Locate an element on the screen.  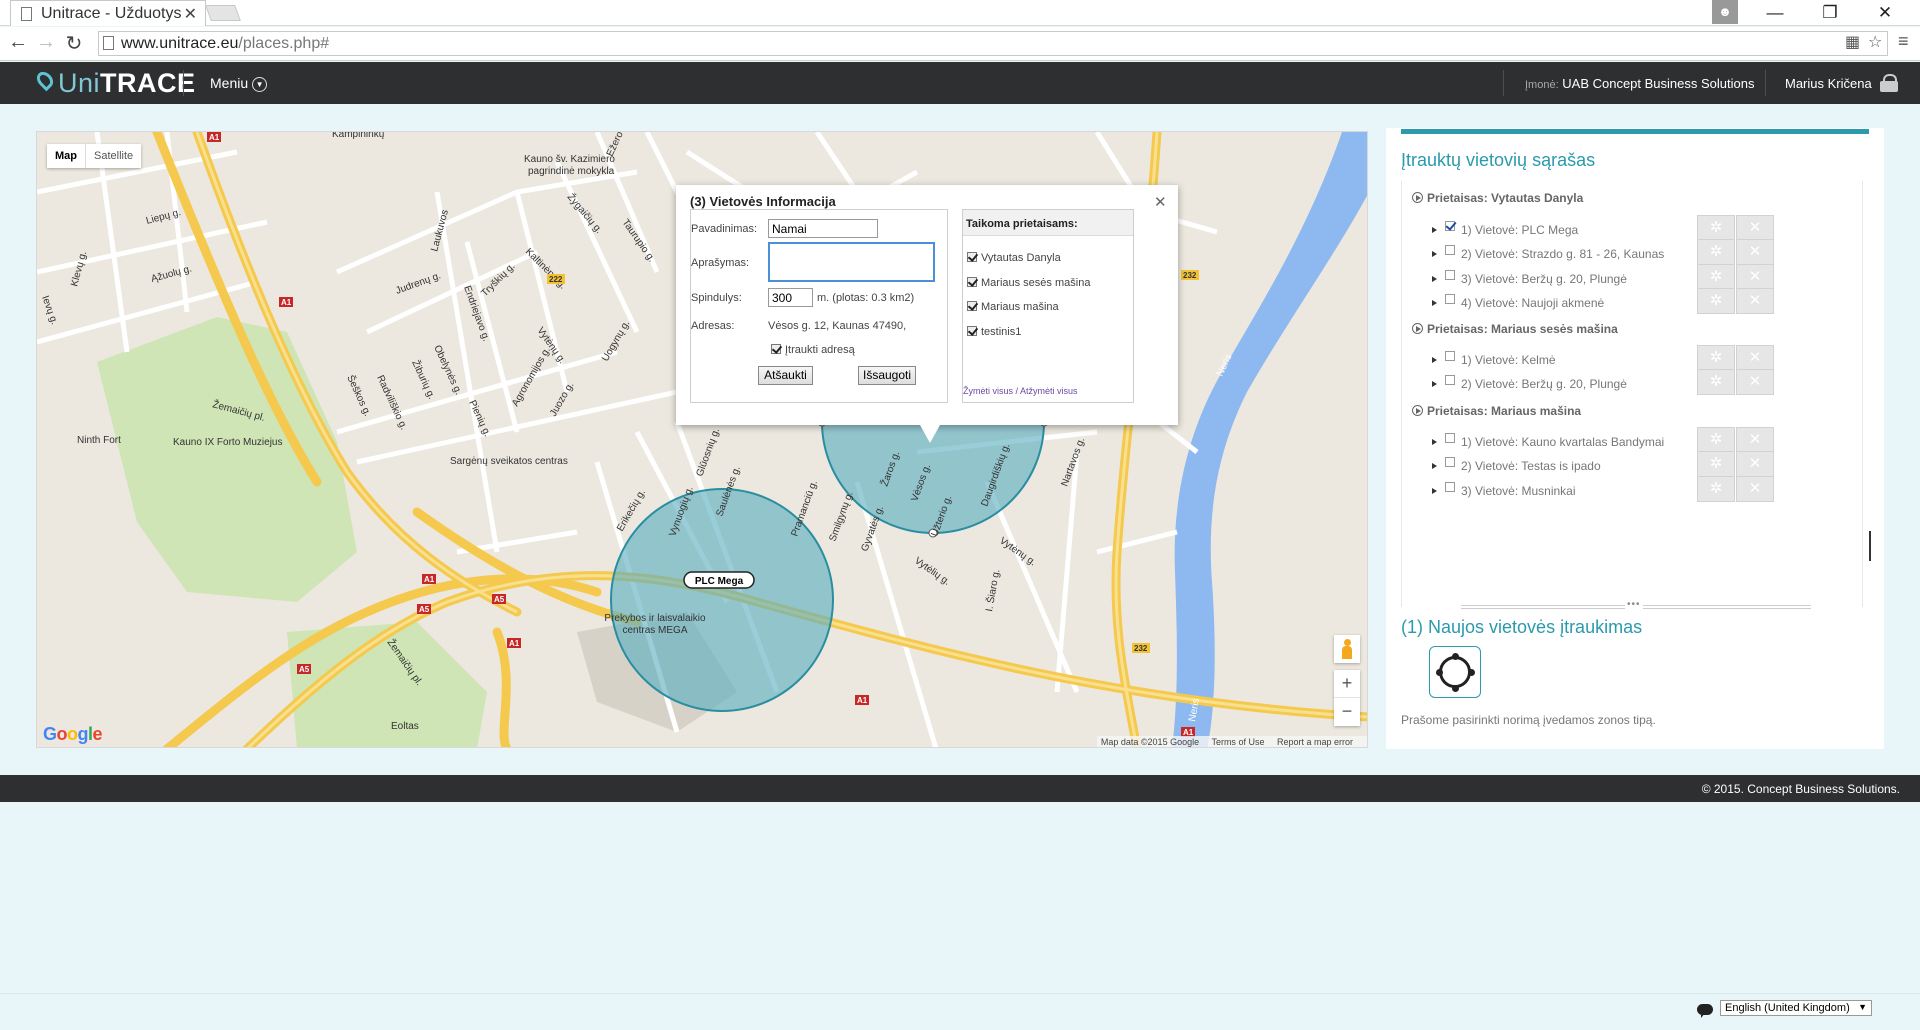
maximize-icon: ❐ is located at coordinates (1830, 13).